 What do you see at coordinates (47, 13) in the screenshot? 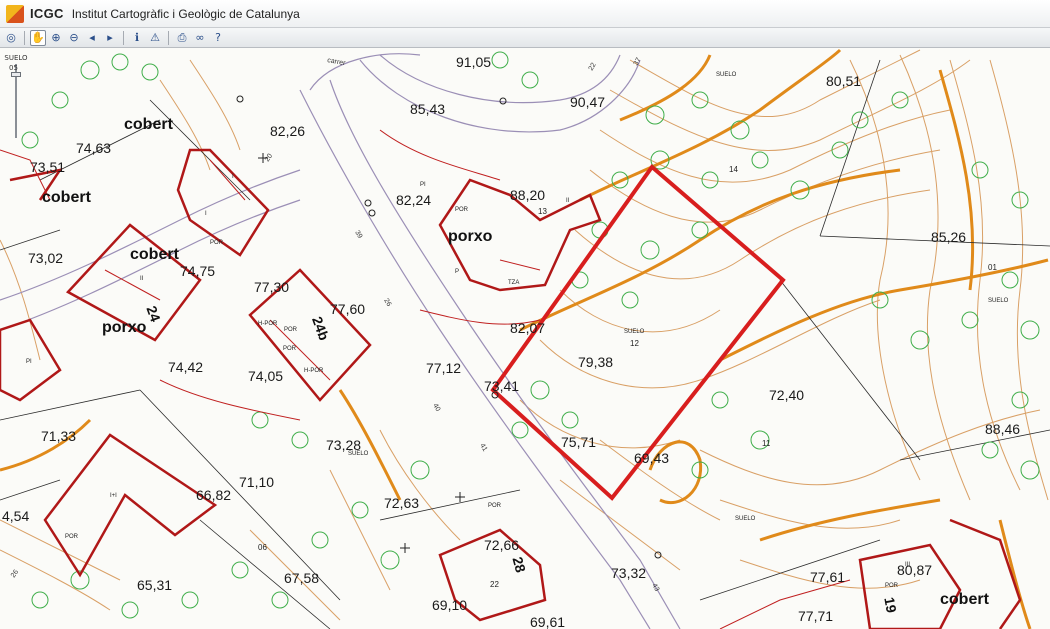
I see `brand-name: ICGC` at bounding box center [47, 13].